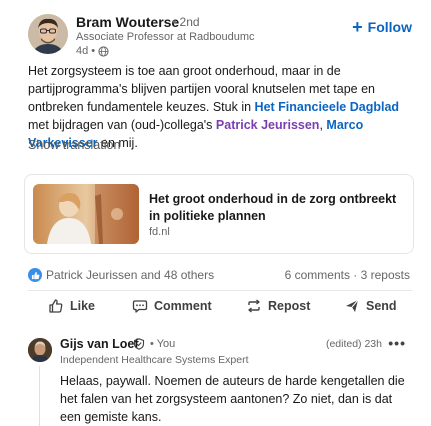 The image size is (431, 426). What do you see at coordinates (130, 275) in the screenshot?
I see `reactions-text: Patrick Jeurissen and 48 others` at bounding box center [130, 275].